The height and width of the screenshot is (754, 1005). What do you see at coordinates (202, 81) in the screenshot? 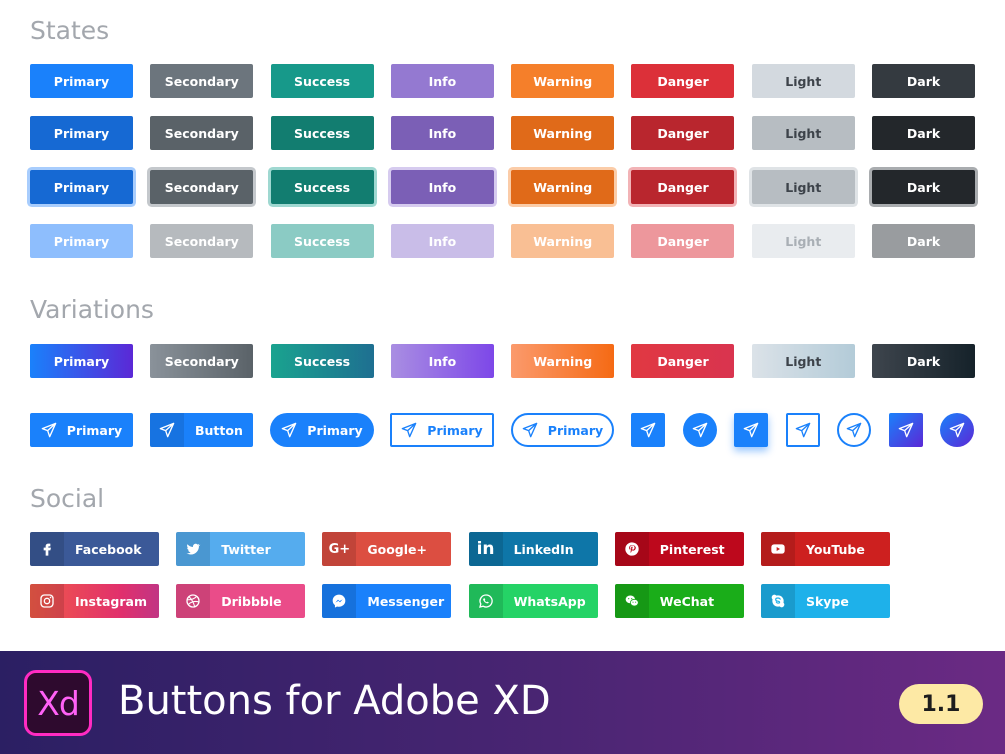
I see `secondary-button: Secondary` at bounding box center [202, 81].